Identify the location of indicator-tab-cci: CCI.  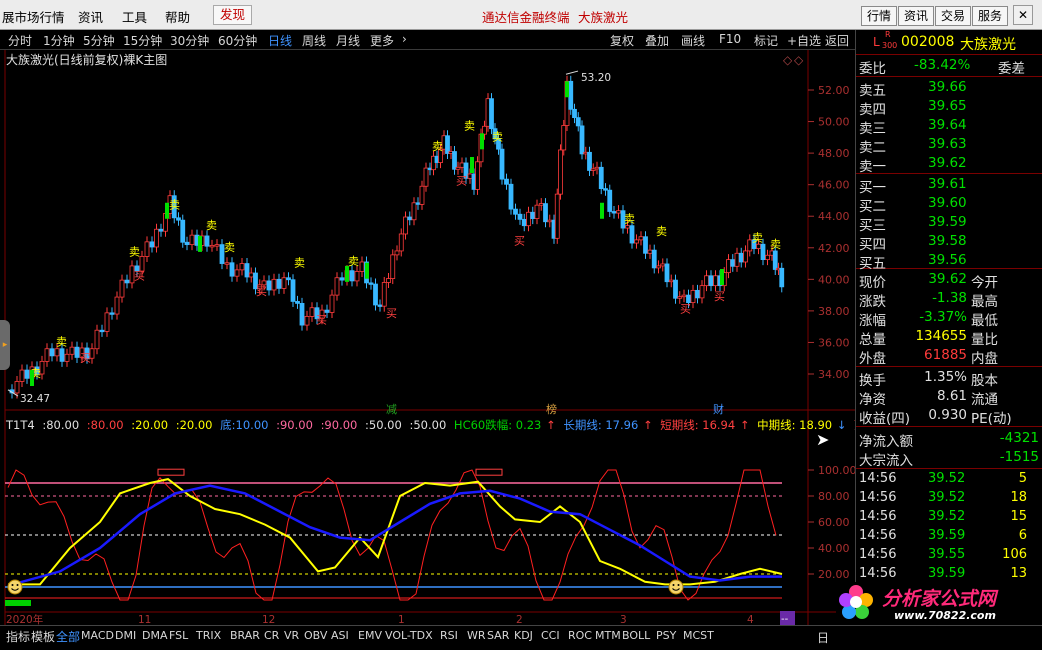
(550, 635).